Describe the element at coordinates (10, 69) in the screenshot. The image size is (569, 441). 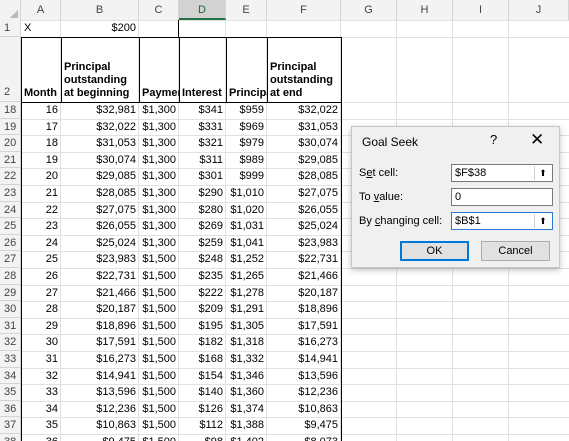
I see `row-header: 2` at that location.